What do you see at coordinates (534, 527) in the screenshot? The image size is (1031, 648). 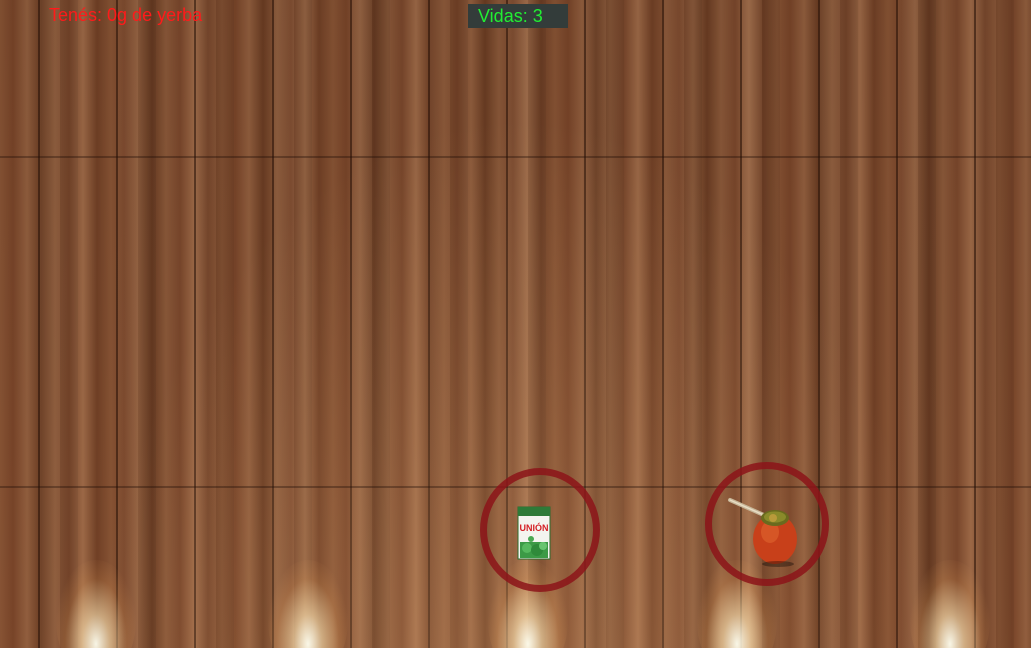 I see `yerba-pack-label: UNIÓN` at bounding box center [534, 527].